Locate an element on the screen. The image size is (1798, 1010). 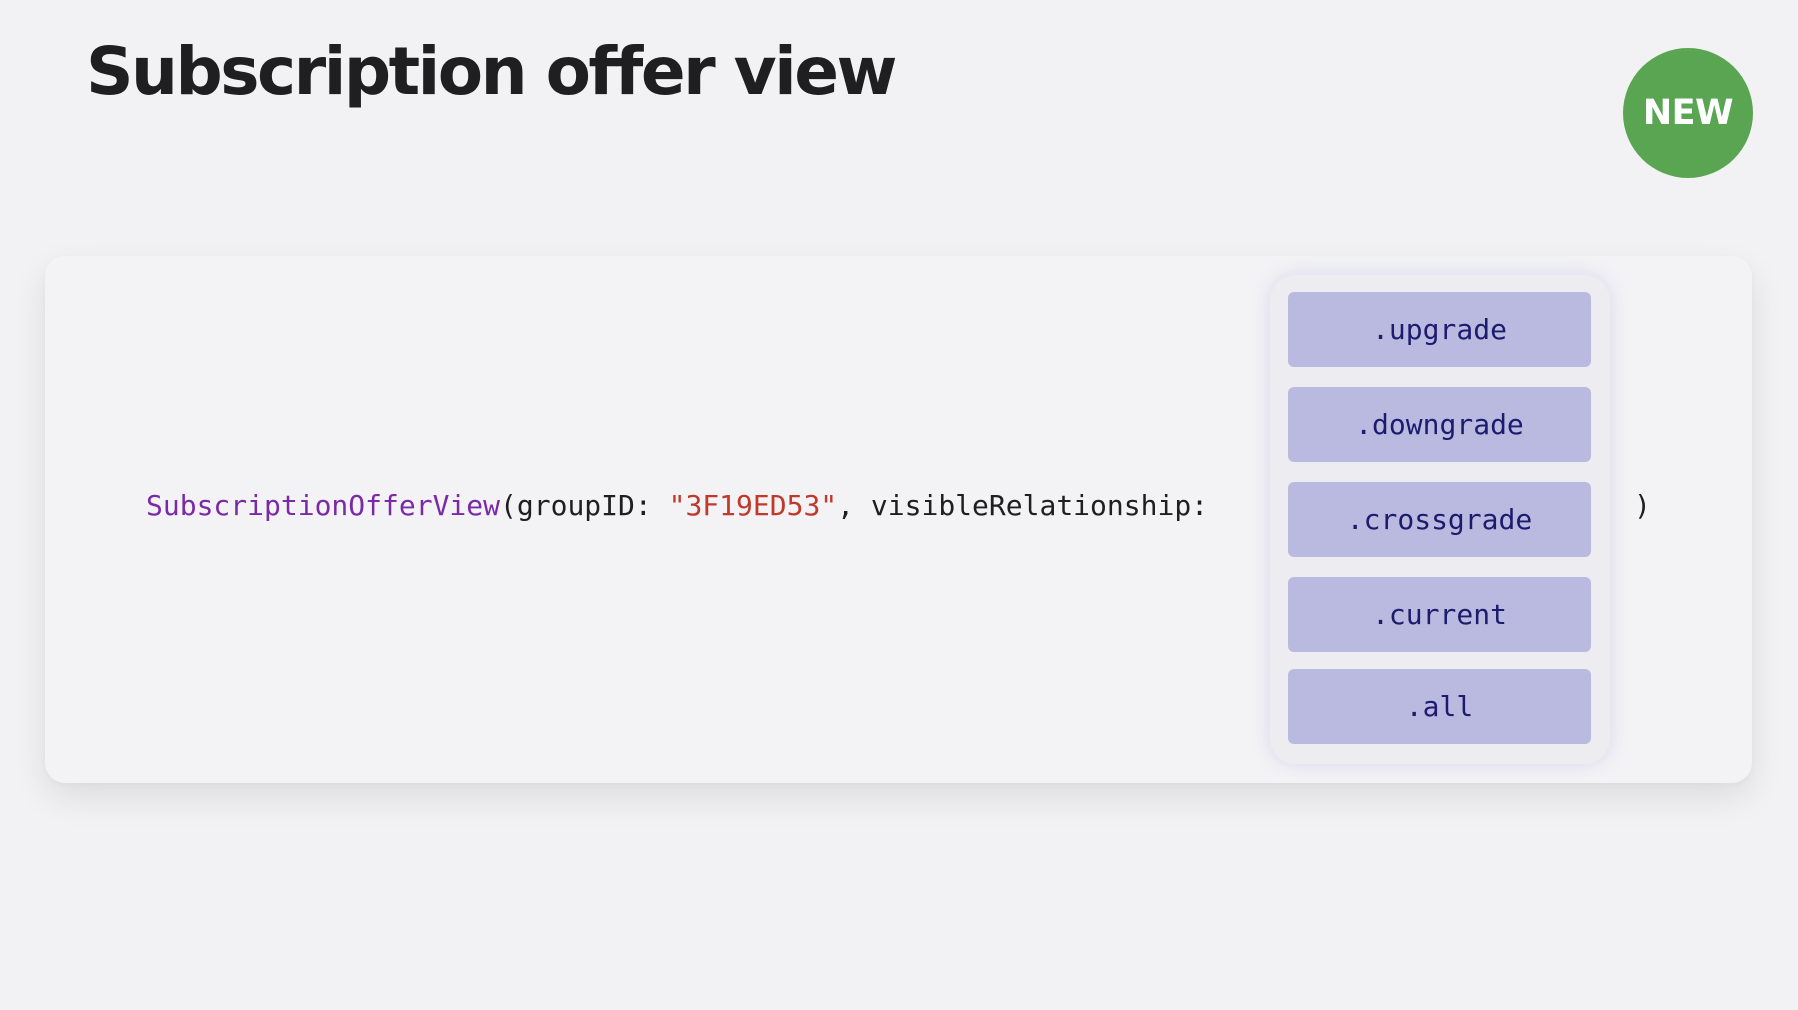
code-string-token: "3F19ED53" is located at coordinates (753, 505).